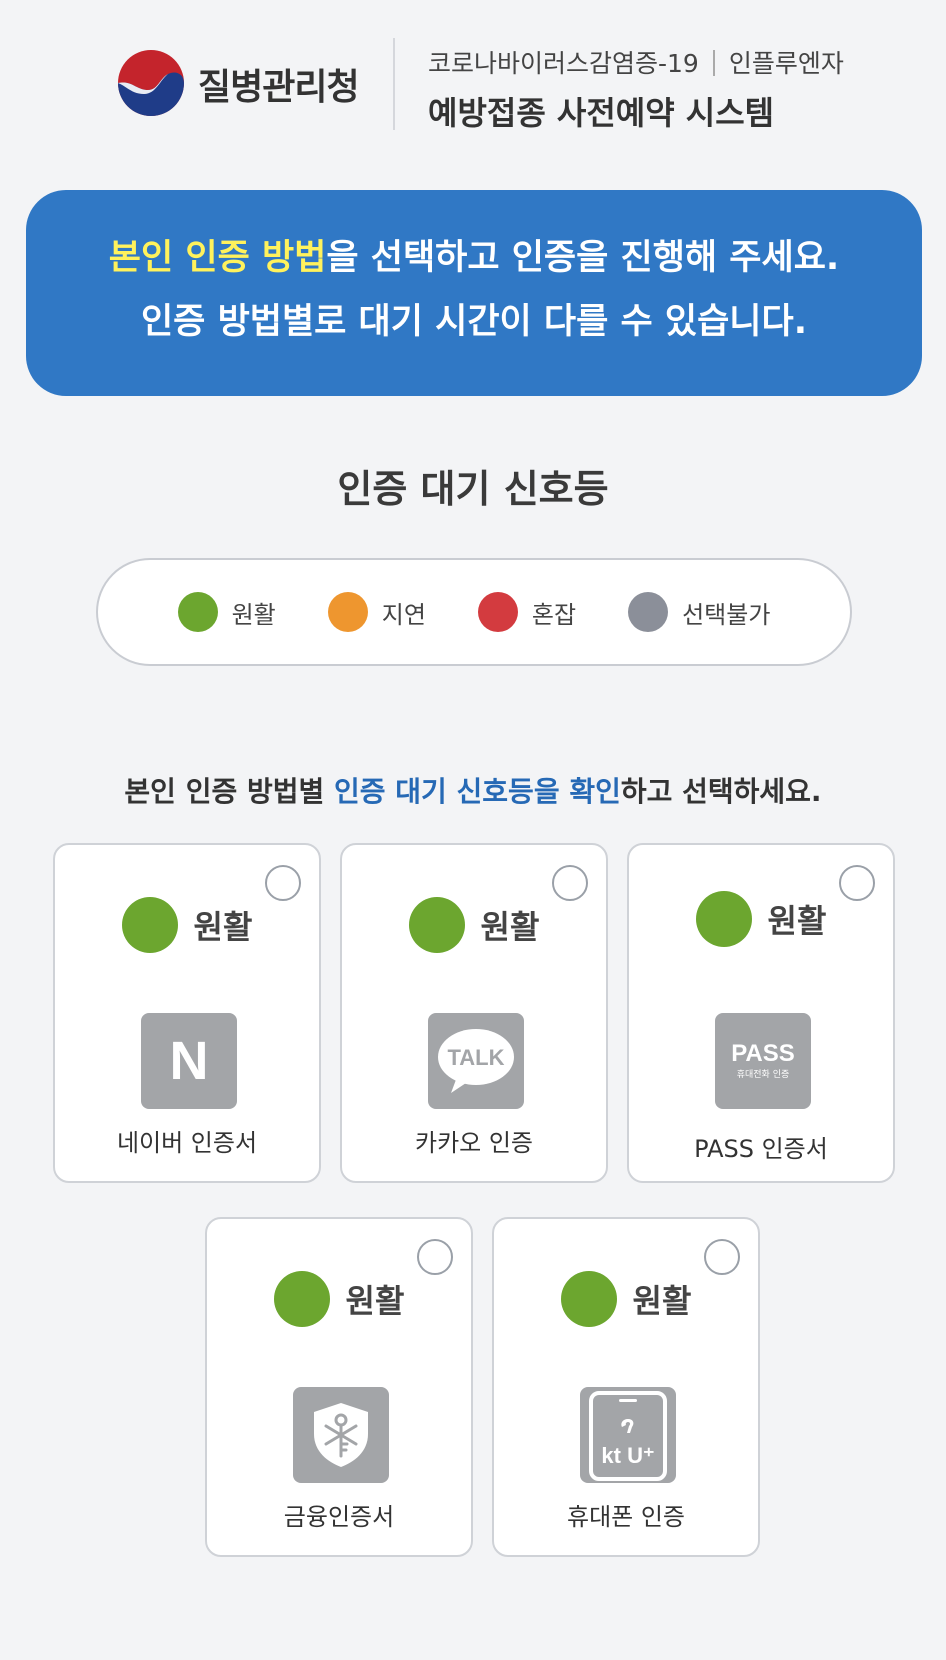 The image size is (946, 1660). I want to click on shield-key-icon, so click(341, 1435).